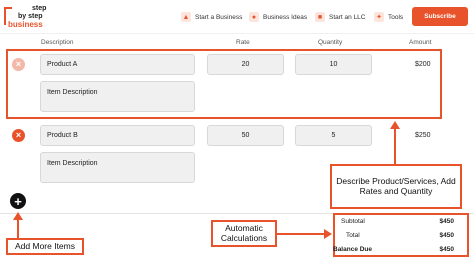 This screenshot has height=258, width=474. Describe the element at coordinates (423, 64) in the screenshot. I see `line-amount: $200` at that location.